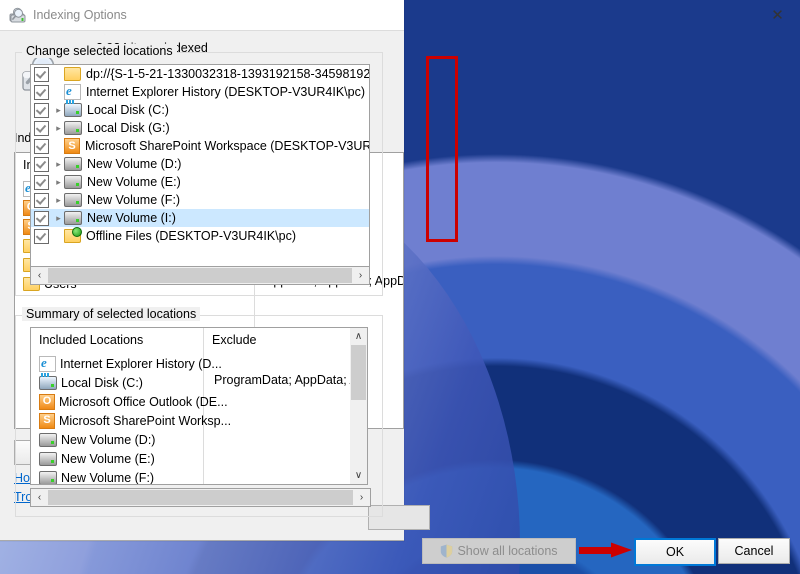 This screenshot has width=800, height=574. What do you see at coordinates (108, 439) in the screenshot?
I see `list-item-label: New Volume (D:)` at bounding box center [108, 439].